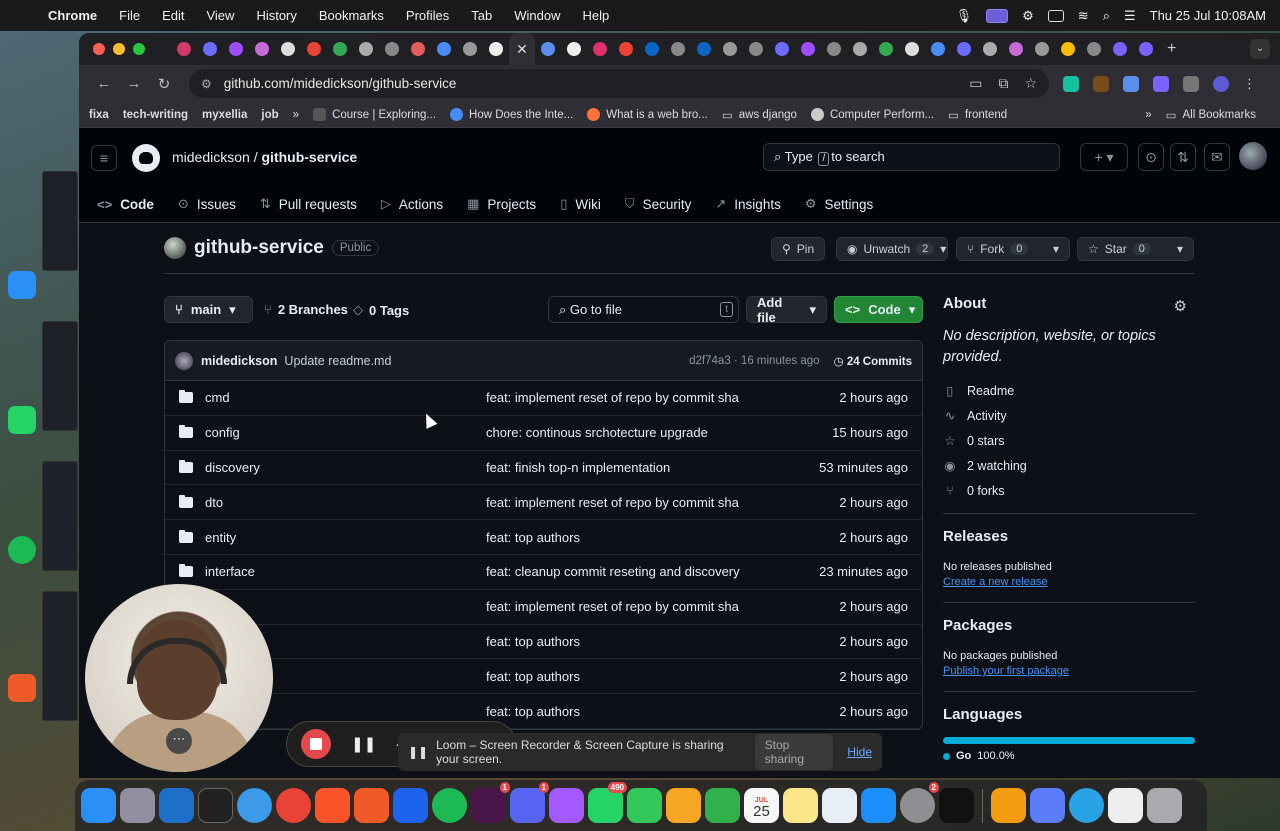  Describe the element at coordinates (997, 15) in the screenshot. I see `screen-share-icon` at that location.